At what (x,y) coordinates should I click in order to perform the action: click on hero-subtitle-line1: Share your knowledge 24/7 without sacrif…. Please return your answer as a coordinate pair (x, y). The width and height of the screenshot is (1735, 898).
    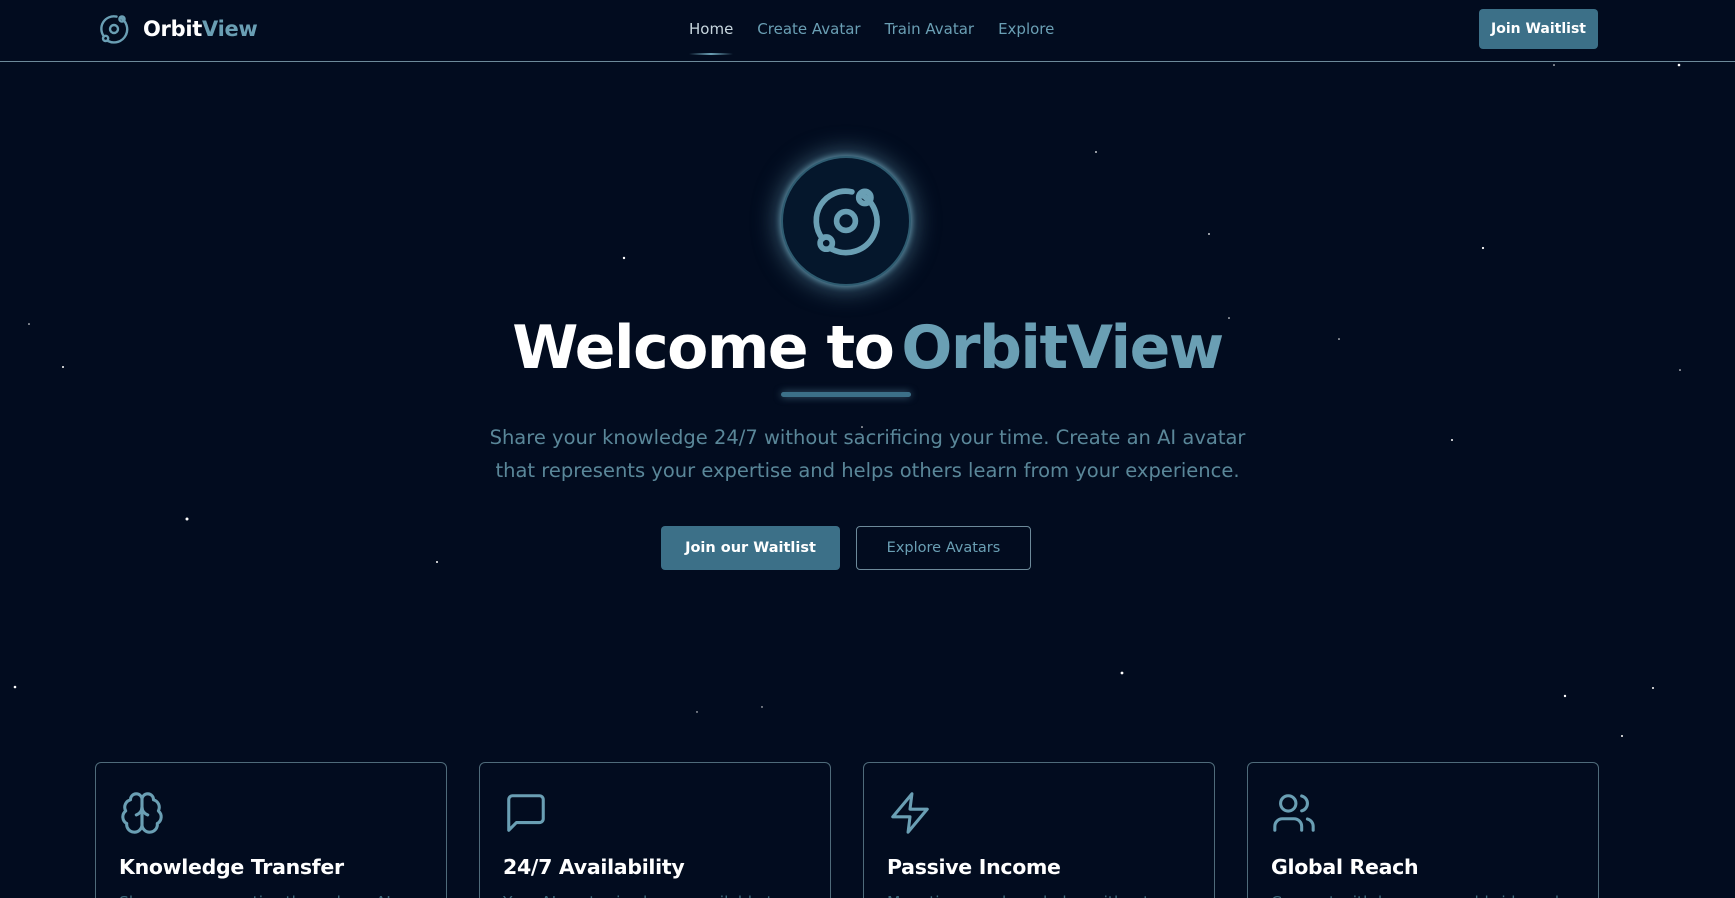
    Looking at the image, I should click on (867, 437).